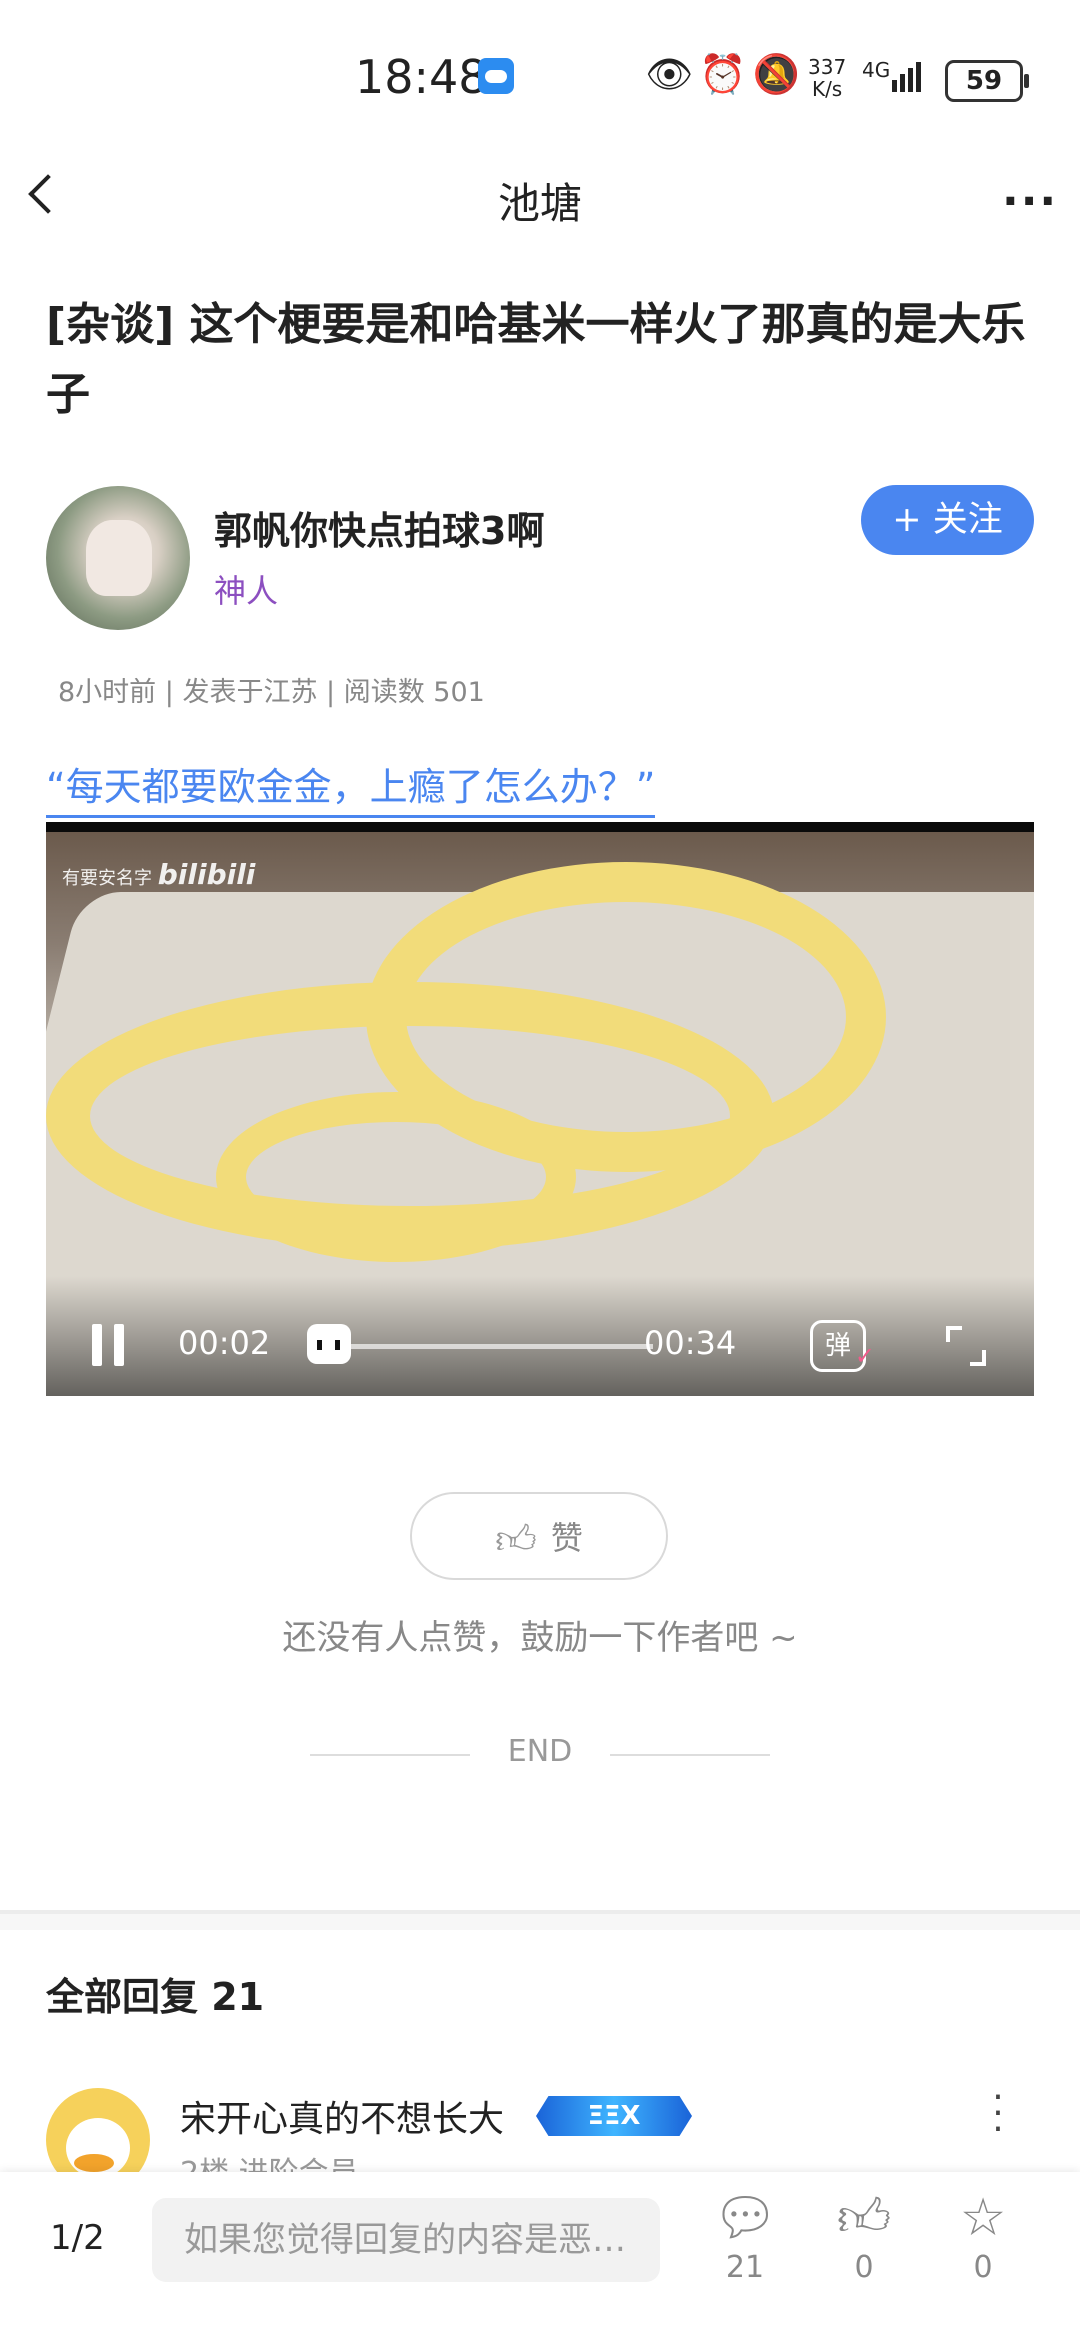  I want to click on replies-header: 全部回复 21, so click(155, 1997).